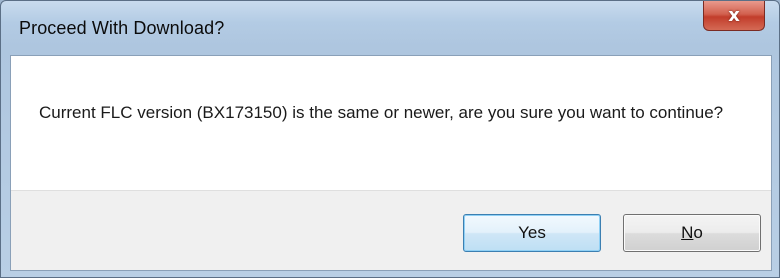  I want to click on close-button: x, so click(734, 16).